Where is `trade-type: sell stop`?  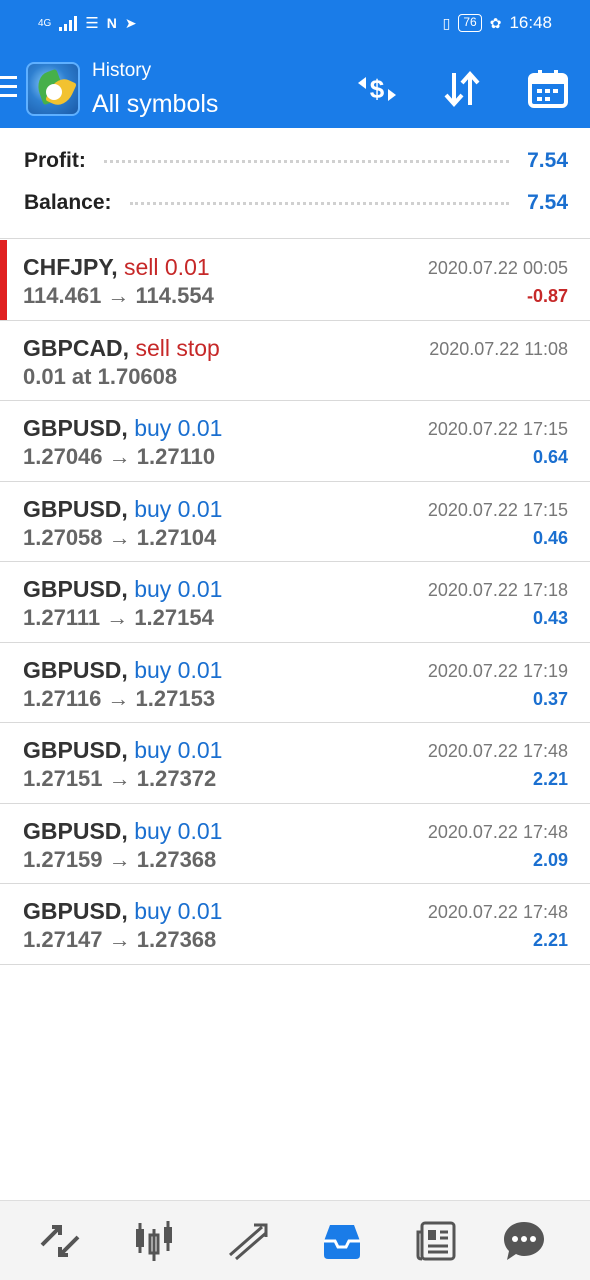 trade-type: sell stop is located at coordinates (177, 347).